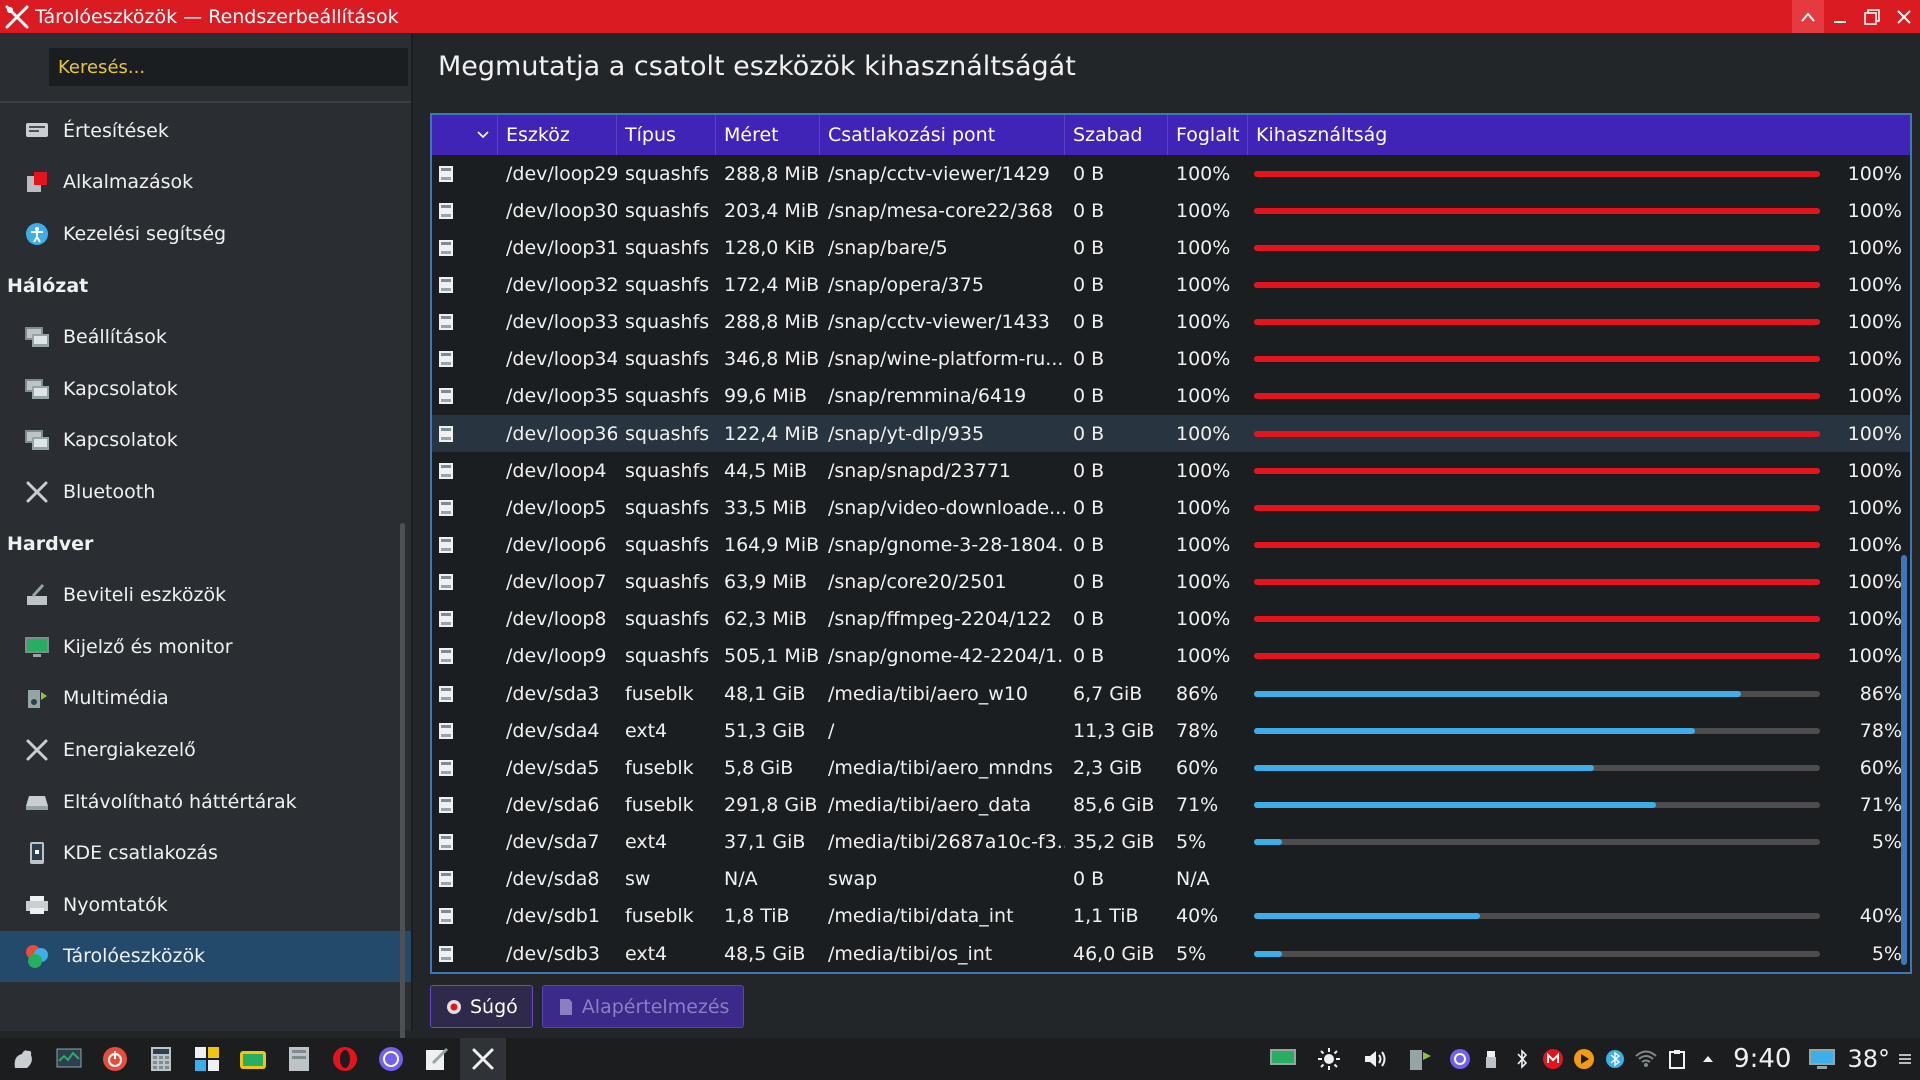 The image size is (1920, 1080). Describe the element at coordinates (1521, 1059) in the screenshot. I see `bluetooth-tray-icon` at that location.